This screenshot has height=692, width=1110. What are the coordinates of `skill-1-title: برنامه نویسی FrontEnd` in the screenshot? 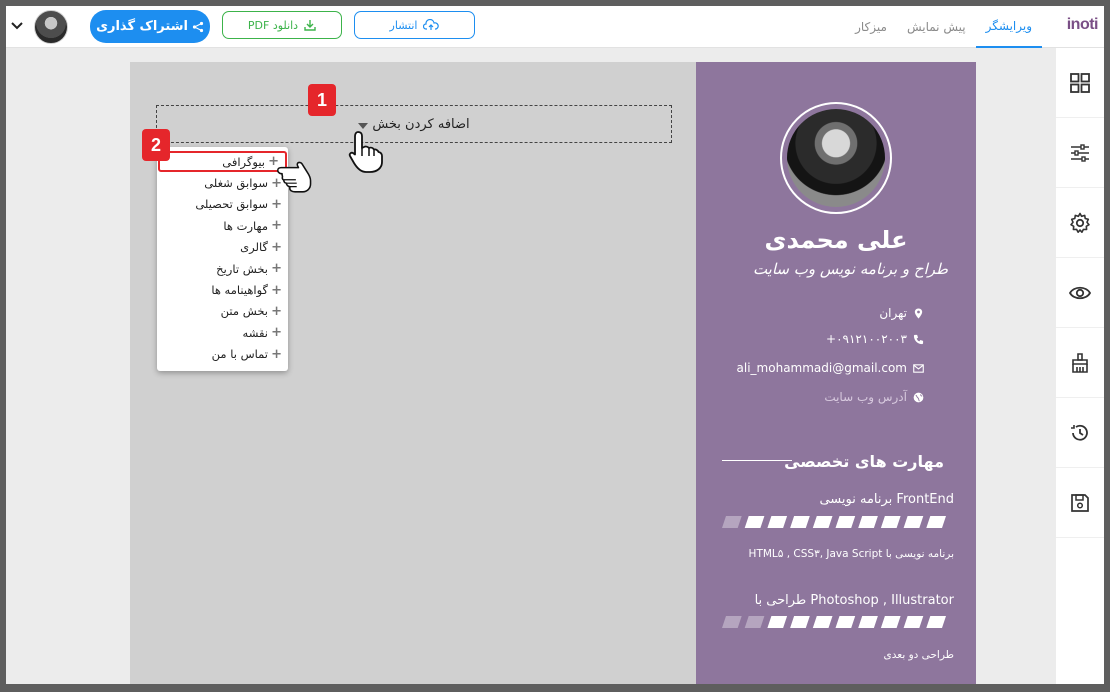 It's located at (886, 499).